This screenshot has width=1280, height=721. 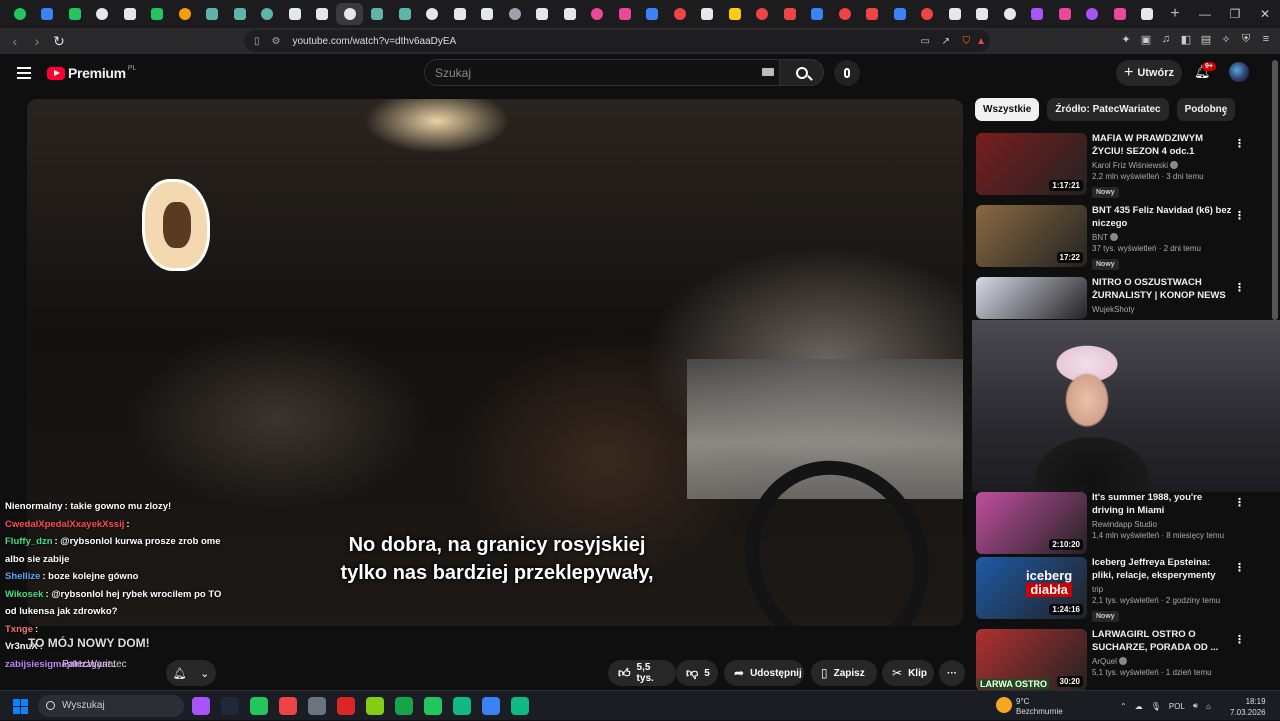 I want to click on tray-overflow-icon: ⌃, so click(x=1123, y=706).